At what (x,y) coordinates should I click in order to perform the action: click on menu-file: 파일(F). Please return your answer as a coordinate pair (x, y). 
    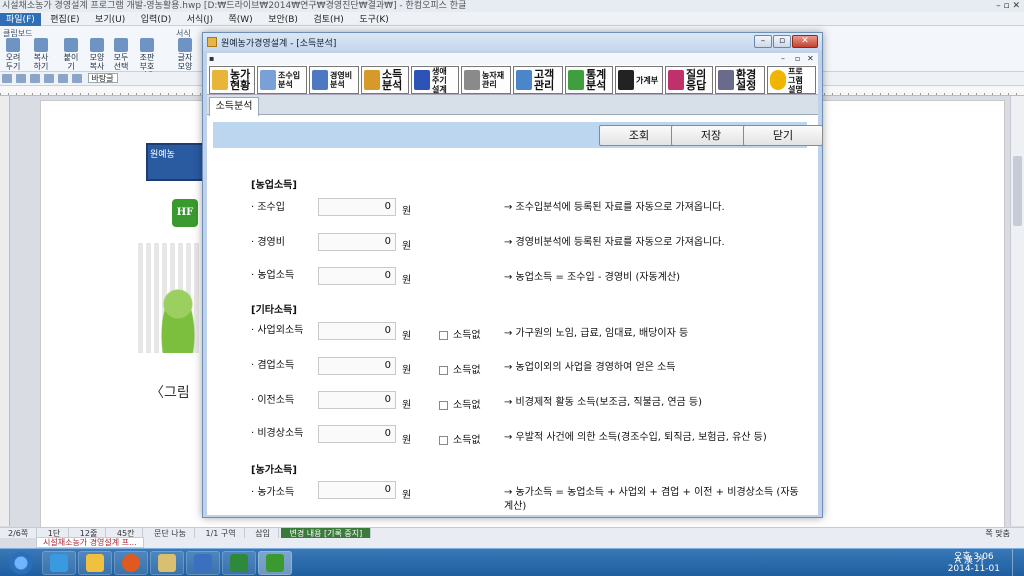
    Looking at the image, I should click on (20, 20).